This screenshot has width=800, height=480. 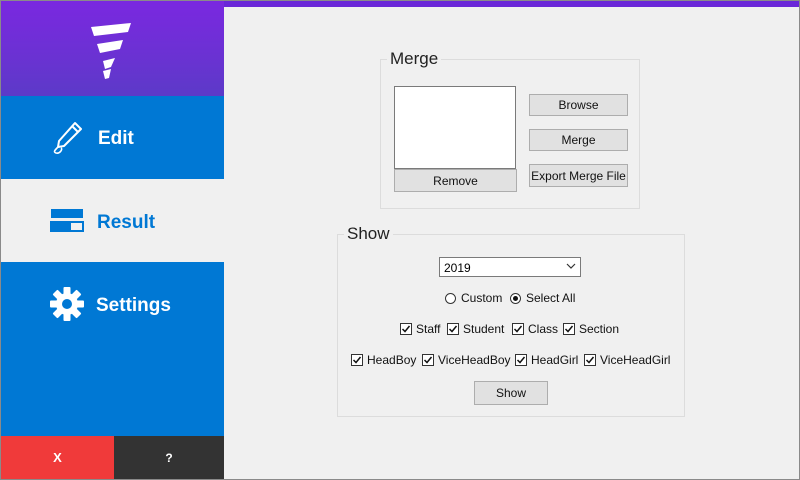 I want to click on checkbox-label: HeadGirl, so click(x=555, y=360).